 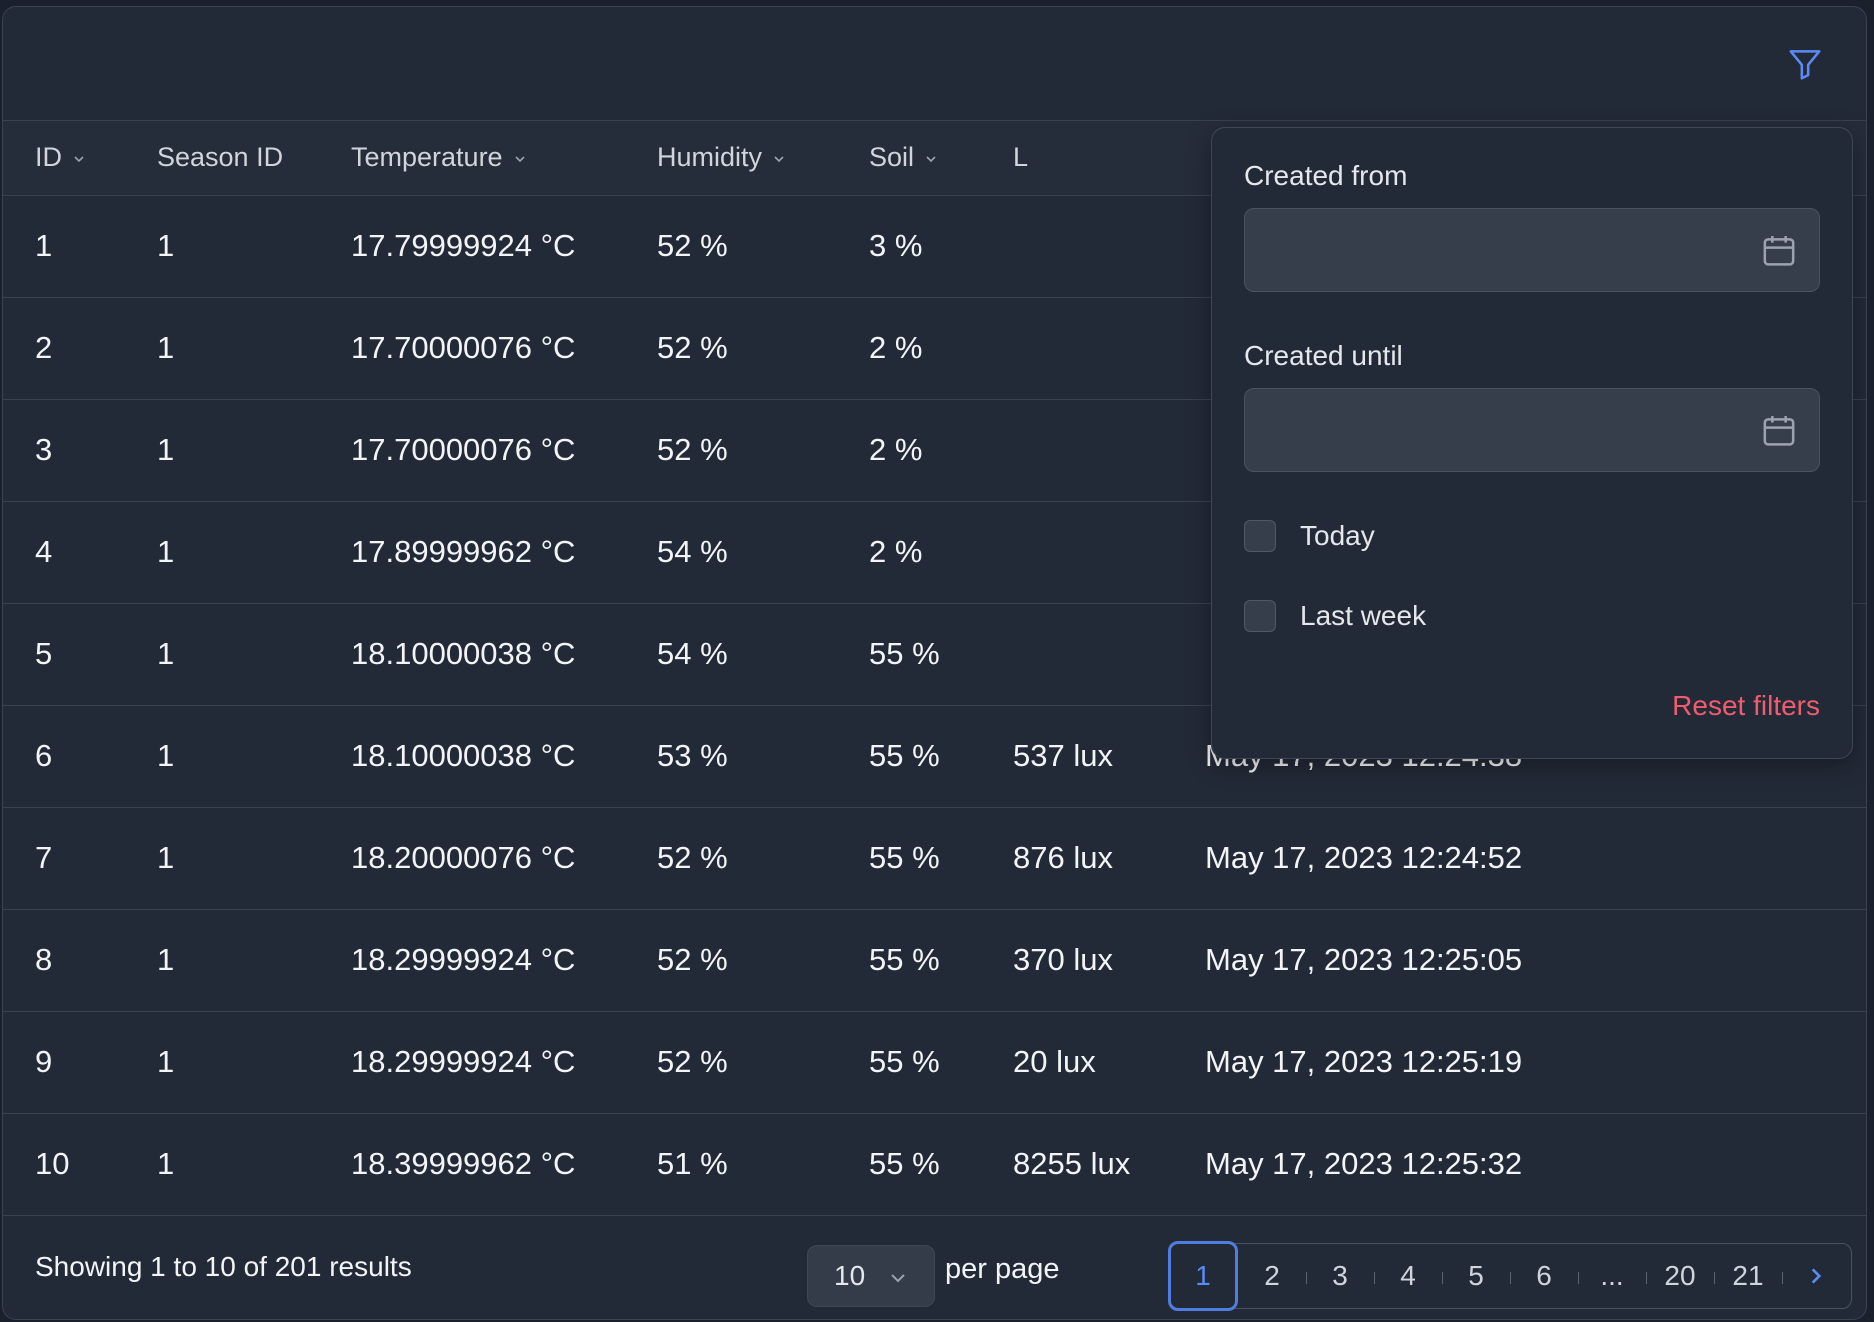 I want to click on table-cell: 876 lux, so click(x=1063, y=857).